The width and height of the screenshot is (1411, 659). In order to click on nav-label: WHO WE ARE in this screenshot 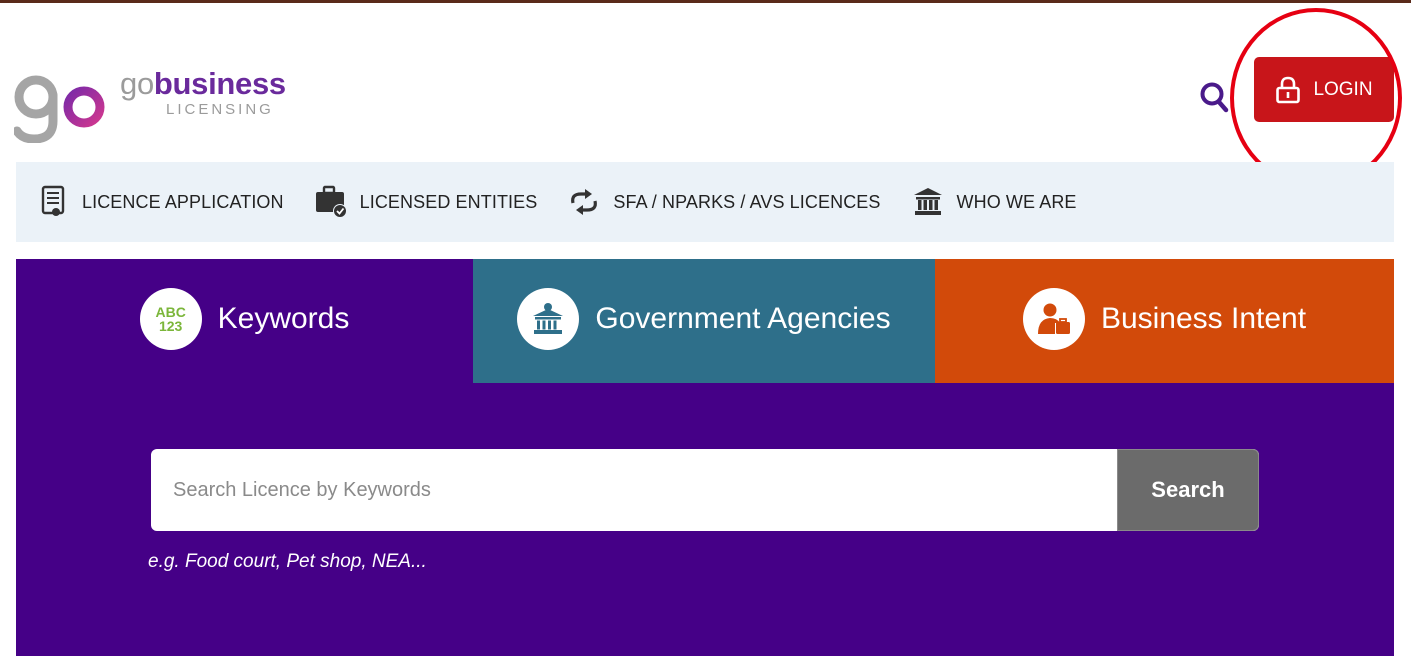, I will do `click(1016, 201)`.